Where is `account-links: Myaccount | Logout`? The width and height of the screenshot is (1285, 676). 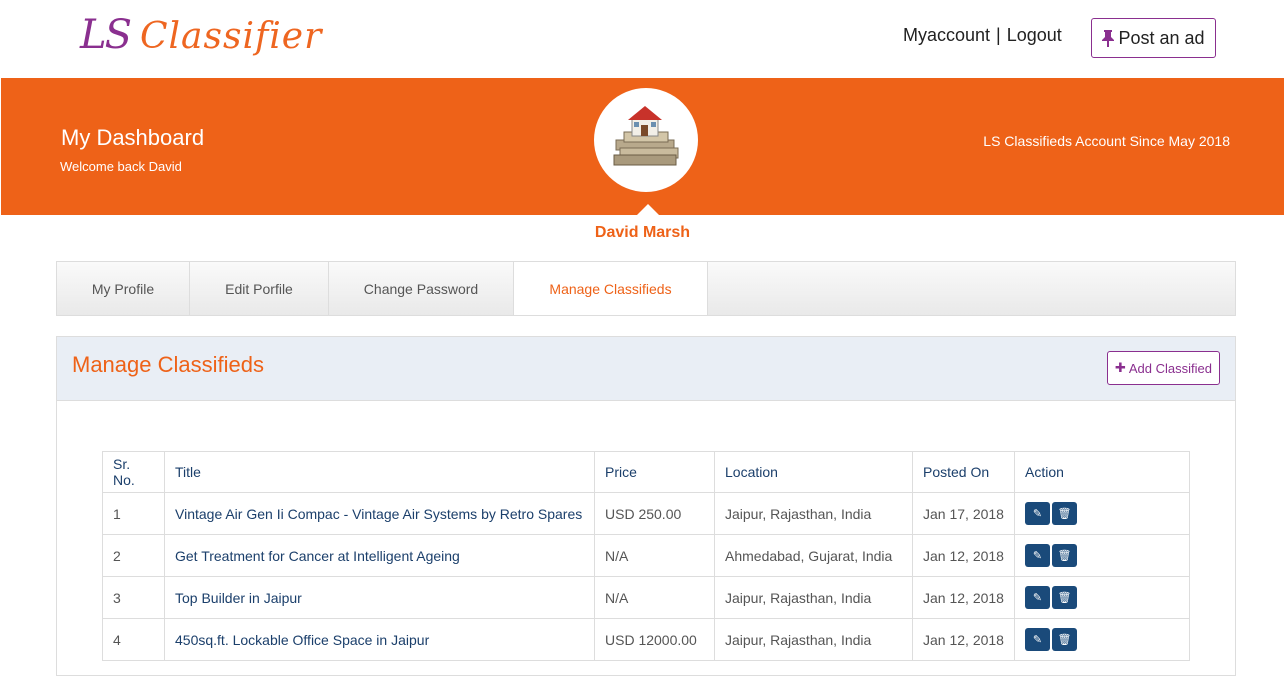 account-links: Myaccount | Logout is located at coordinates (982, 35).